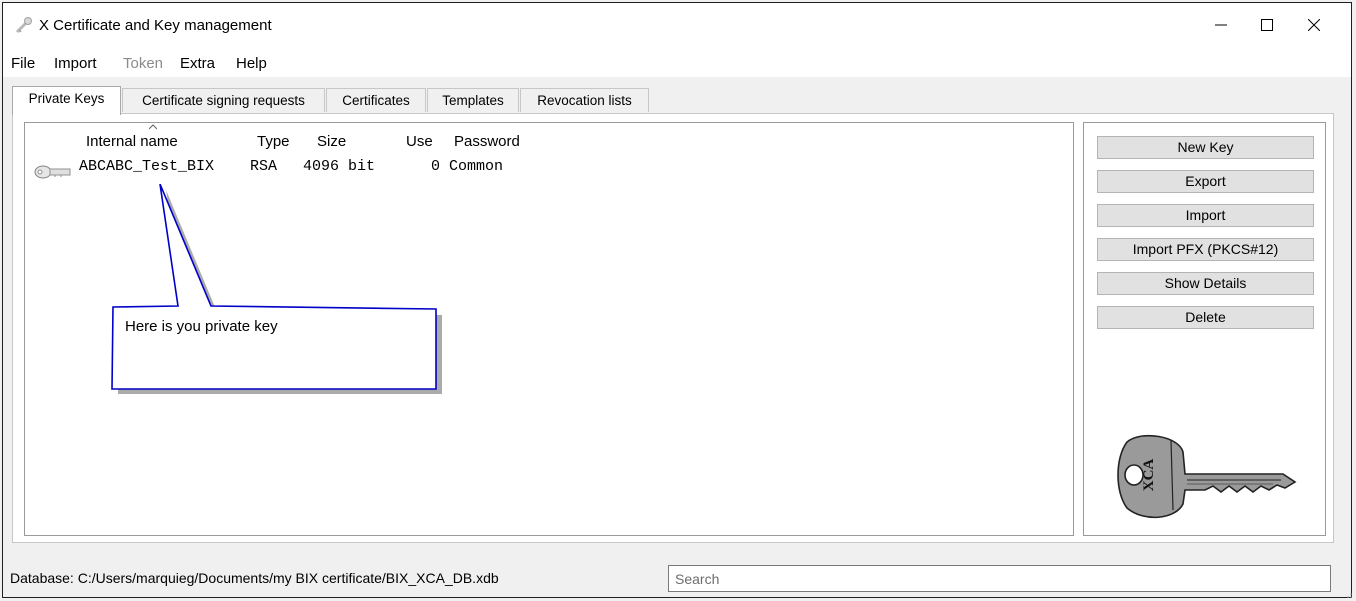  I want to click on menu-file: File, so click(23, 63).